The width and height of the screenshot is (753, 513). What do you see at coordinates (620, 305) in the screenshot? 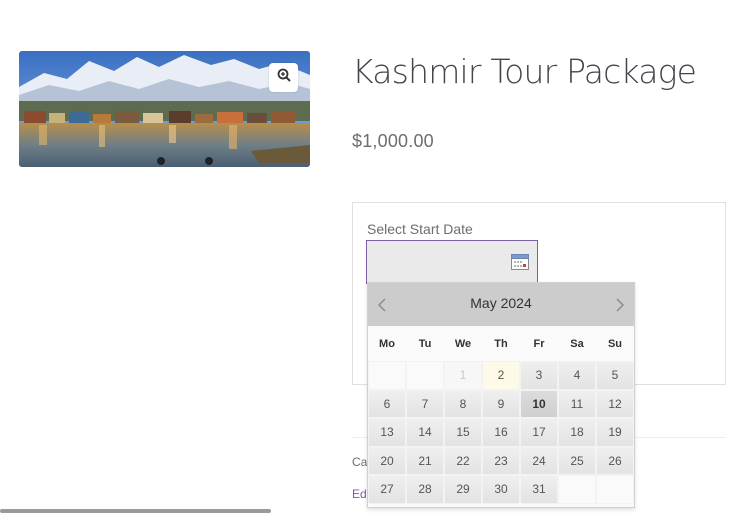
I see `chevron-right-icon` at bounding box center [620, 305].